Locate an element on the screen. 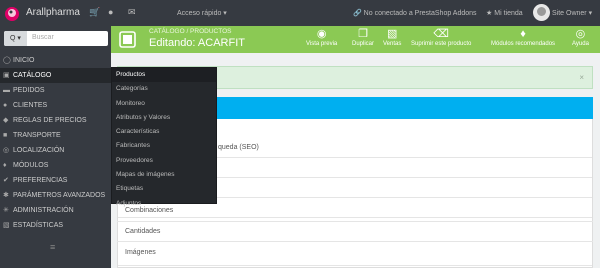 The width and height of the screenshot is (600, 268). submenu-item-atributos: Atributos y Valores is located at coordinates (164, 118).